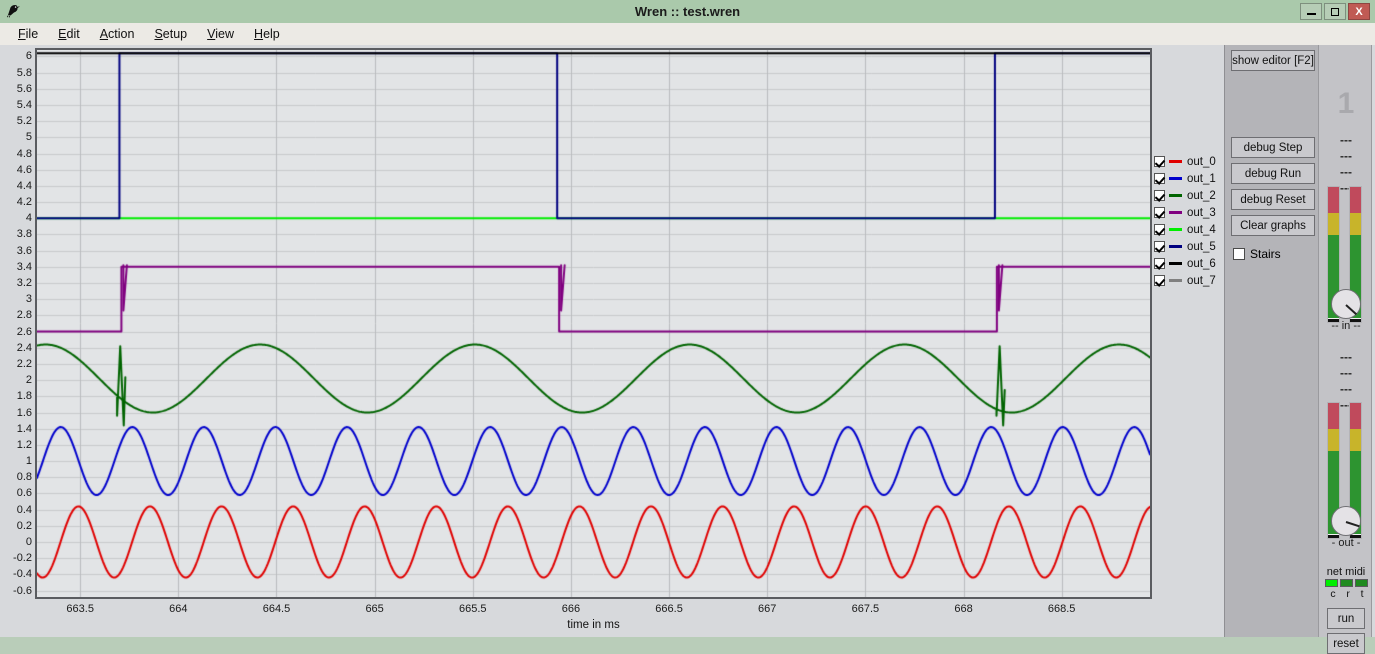 Image resolution: width=1375 pixels, height=654 pixels. I want to click on menu-setup: Setup, so click(170, 34).